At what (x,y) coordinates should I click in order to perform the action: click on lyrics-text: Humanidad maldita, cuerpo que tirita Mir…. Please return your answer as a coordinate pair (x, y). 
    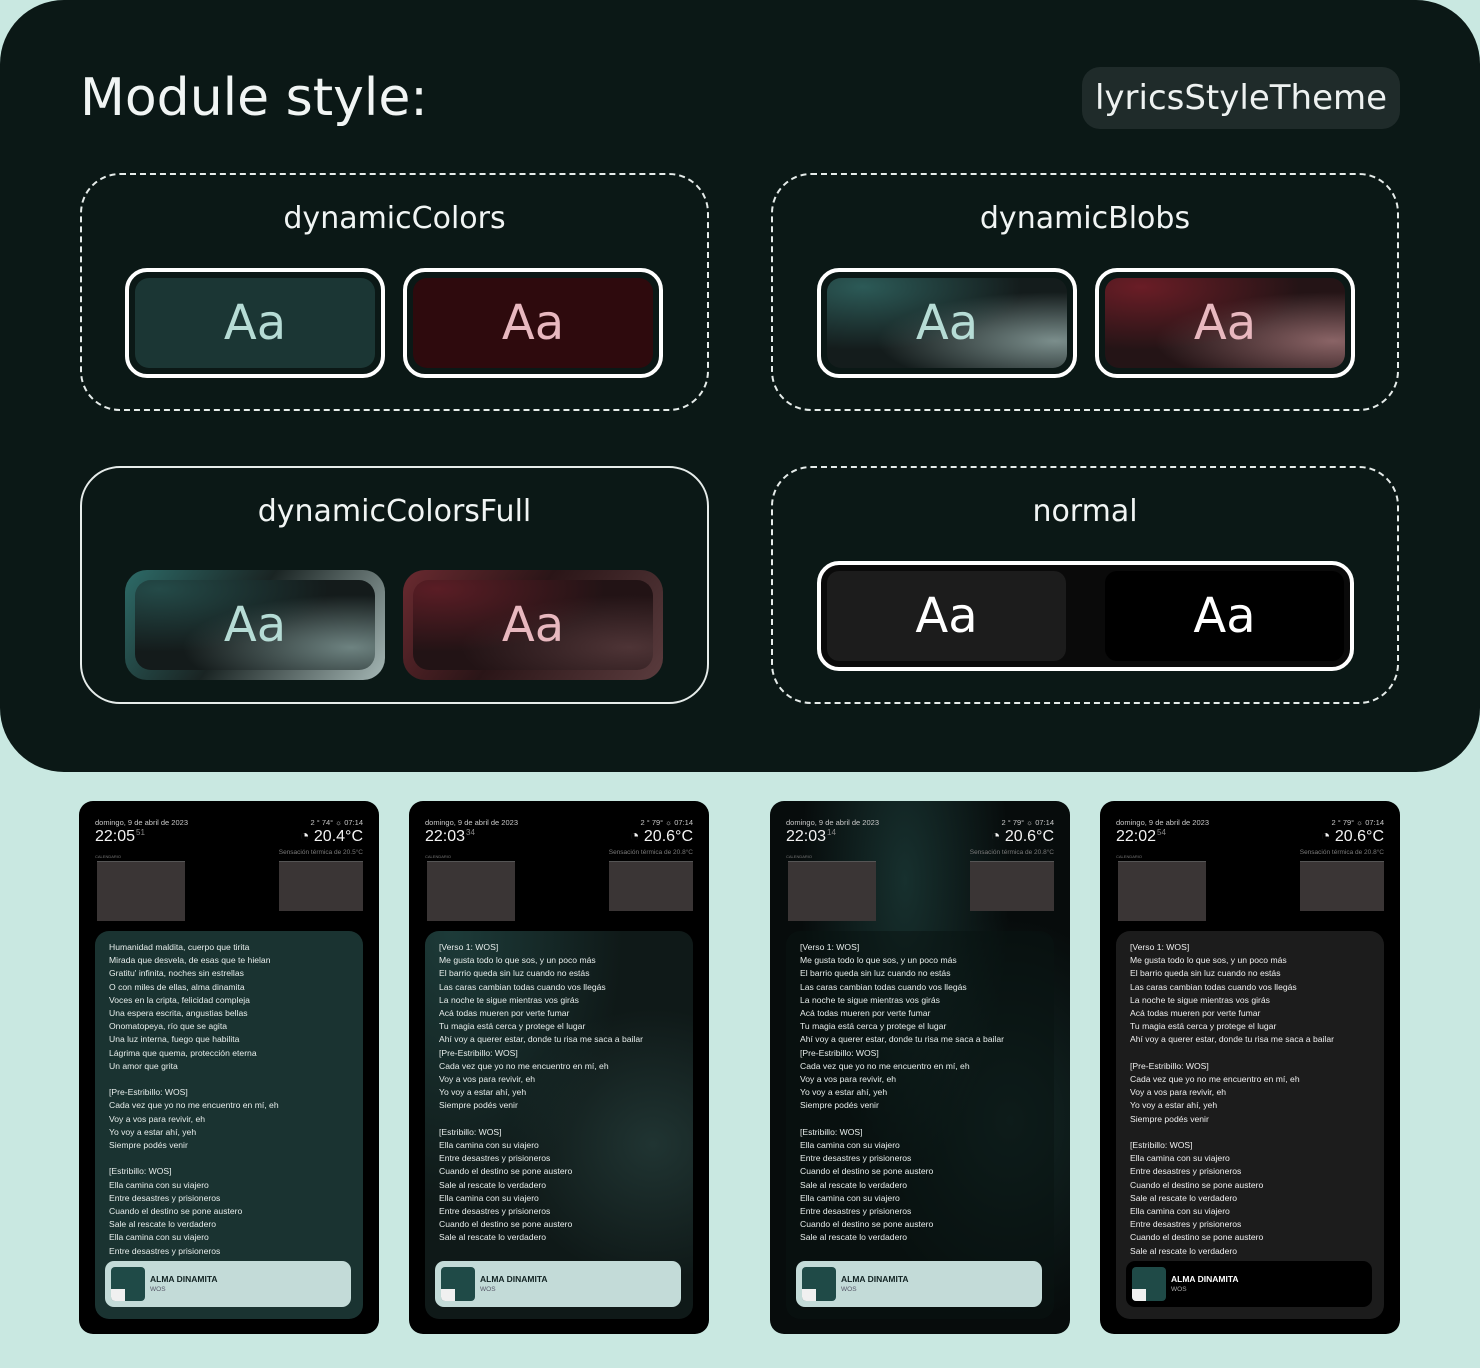
    Looking at the image, I should click on (194, 1099).